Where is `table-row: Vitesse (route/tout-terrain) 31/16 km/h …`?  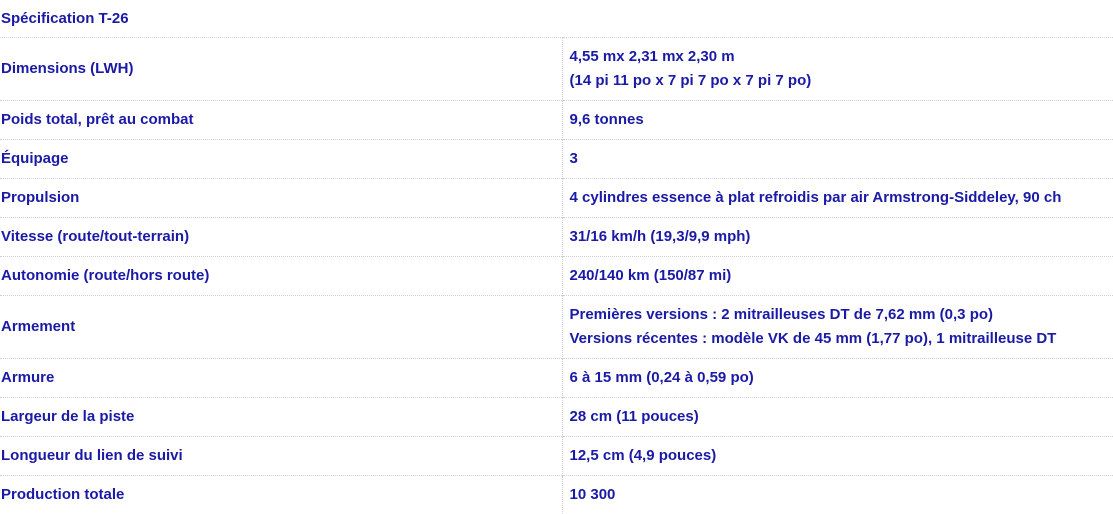 table-row: Vitesse (route/tout-terrain) 31/16 km/h … is located at coordinates (556, 237).